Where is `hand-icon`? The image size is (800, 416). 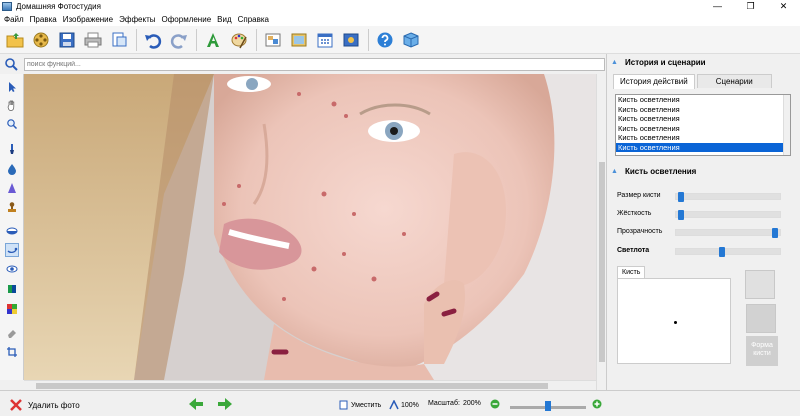
hand-icon is located at coordinates (11, 105).